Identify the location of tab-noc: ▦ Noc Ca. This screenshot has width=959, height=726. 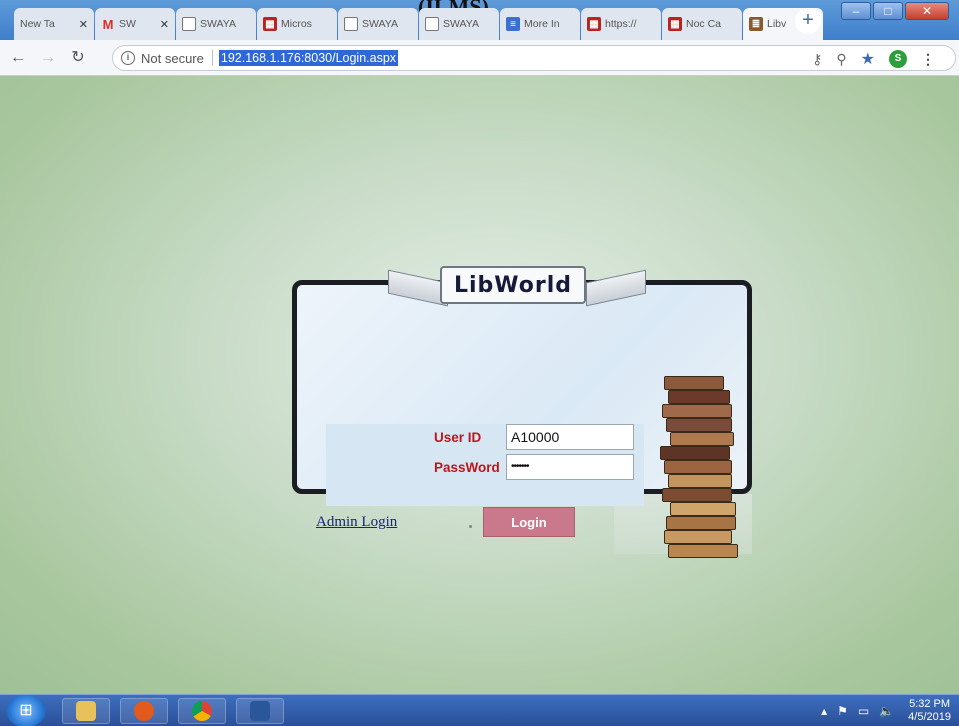
(702, 24).